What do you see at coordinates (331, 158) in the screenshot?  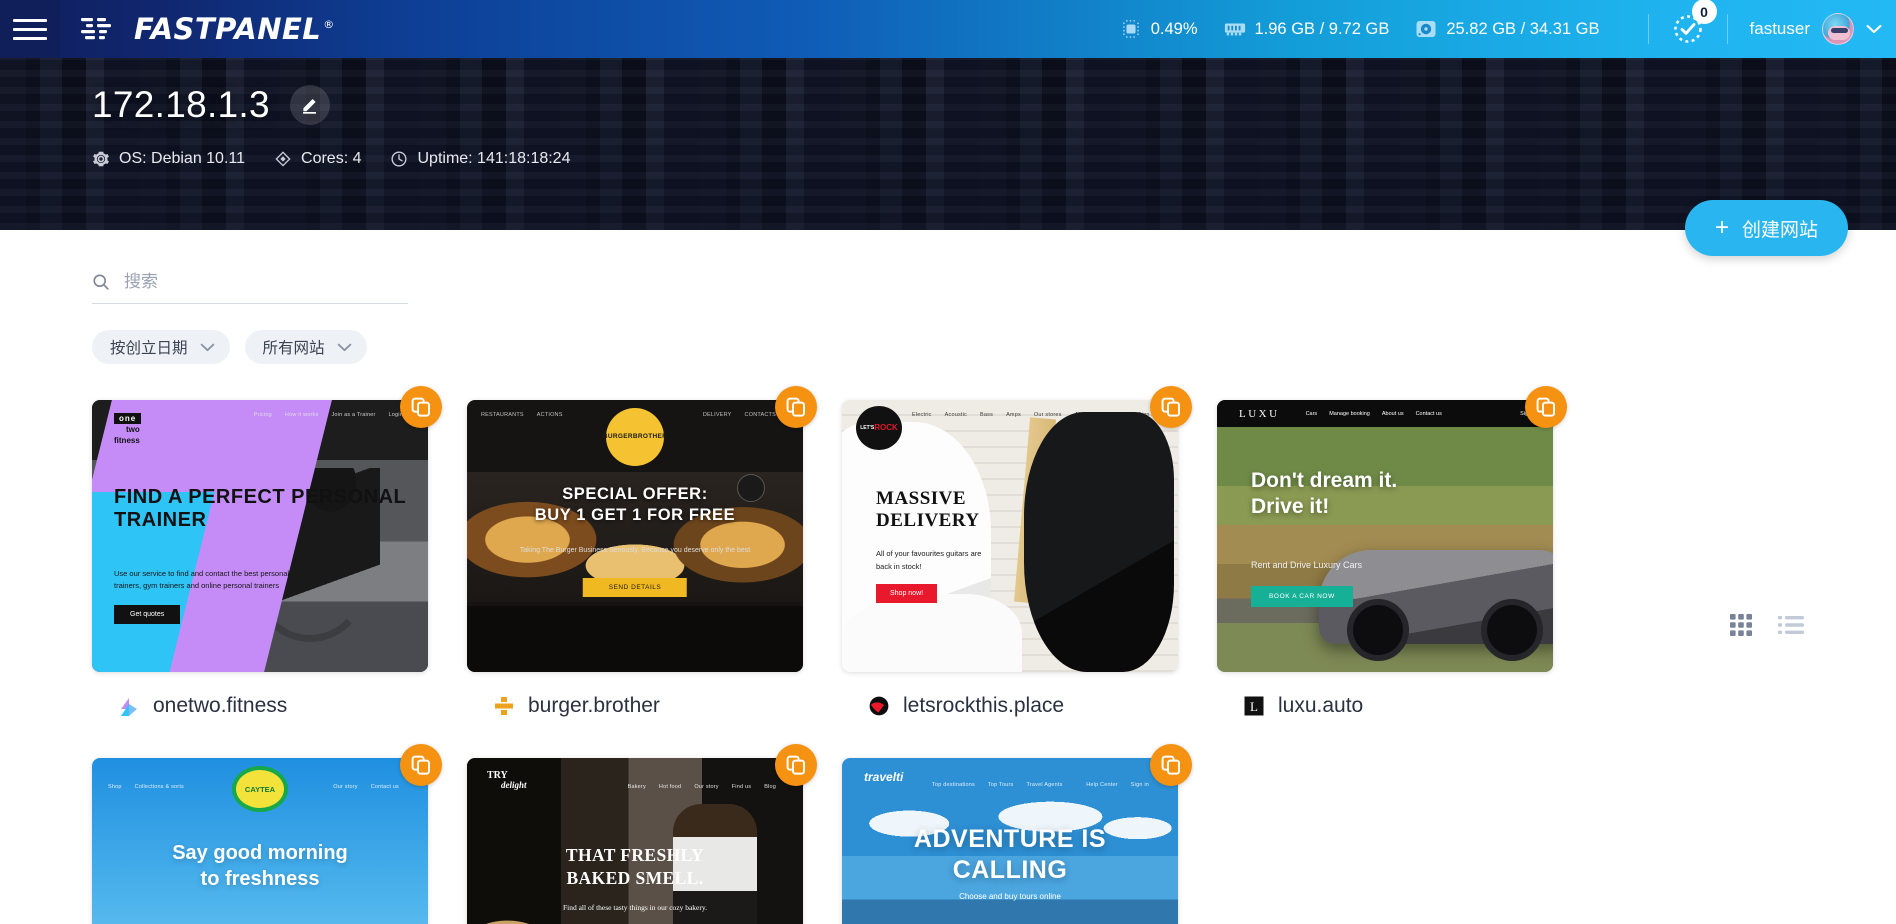 I see `cores-label: Cores: 4` at bounding box center [331, 158].